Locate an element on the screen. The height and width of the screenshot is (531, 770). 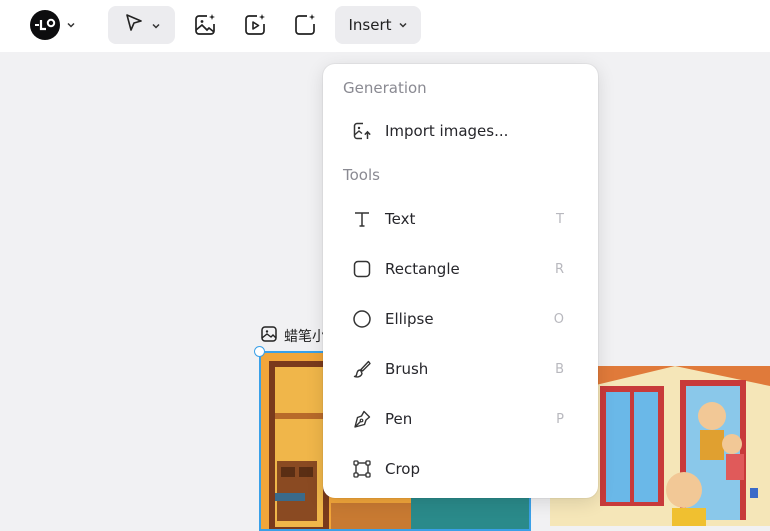
section-heading-tools: Tools is located at coordinates (361, 175).